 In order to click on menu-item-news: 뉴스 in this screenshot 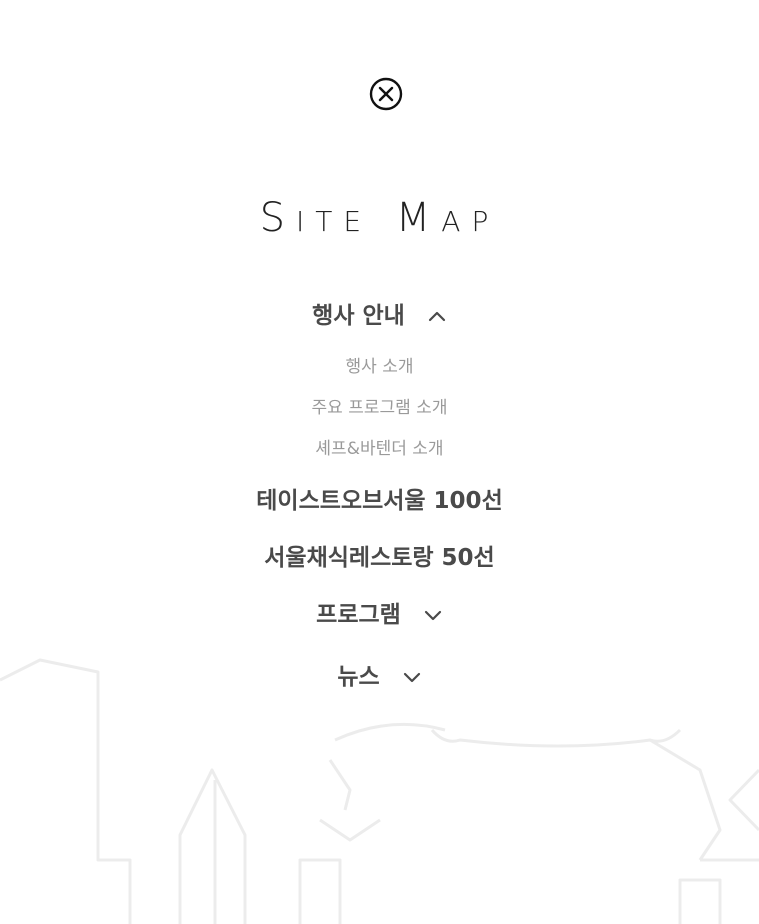, I will do `click(379, 676)`.